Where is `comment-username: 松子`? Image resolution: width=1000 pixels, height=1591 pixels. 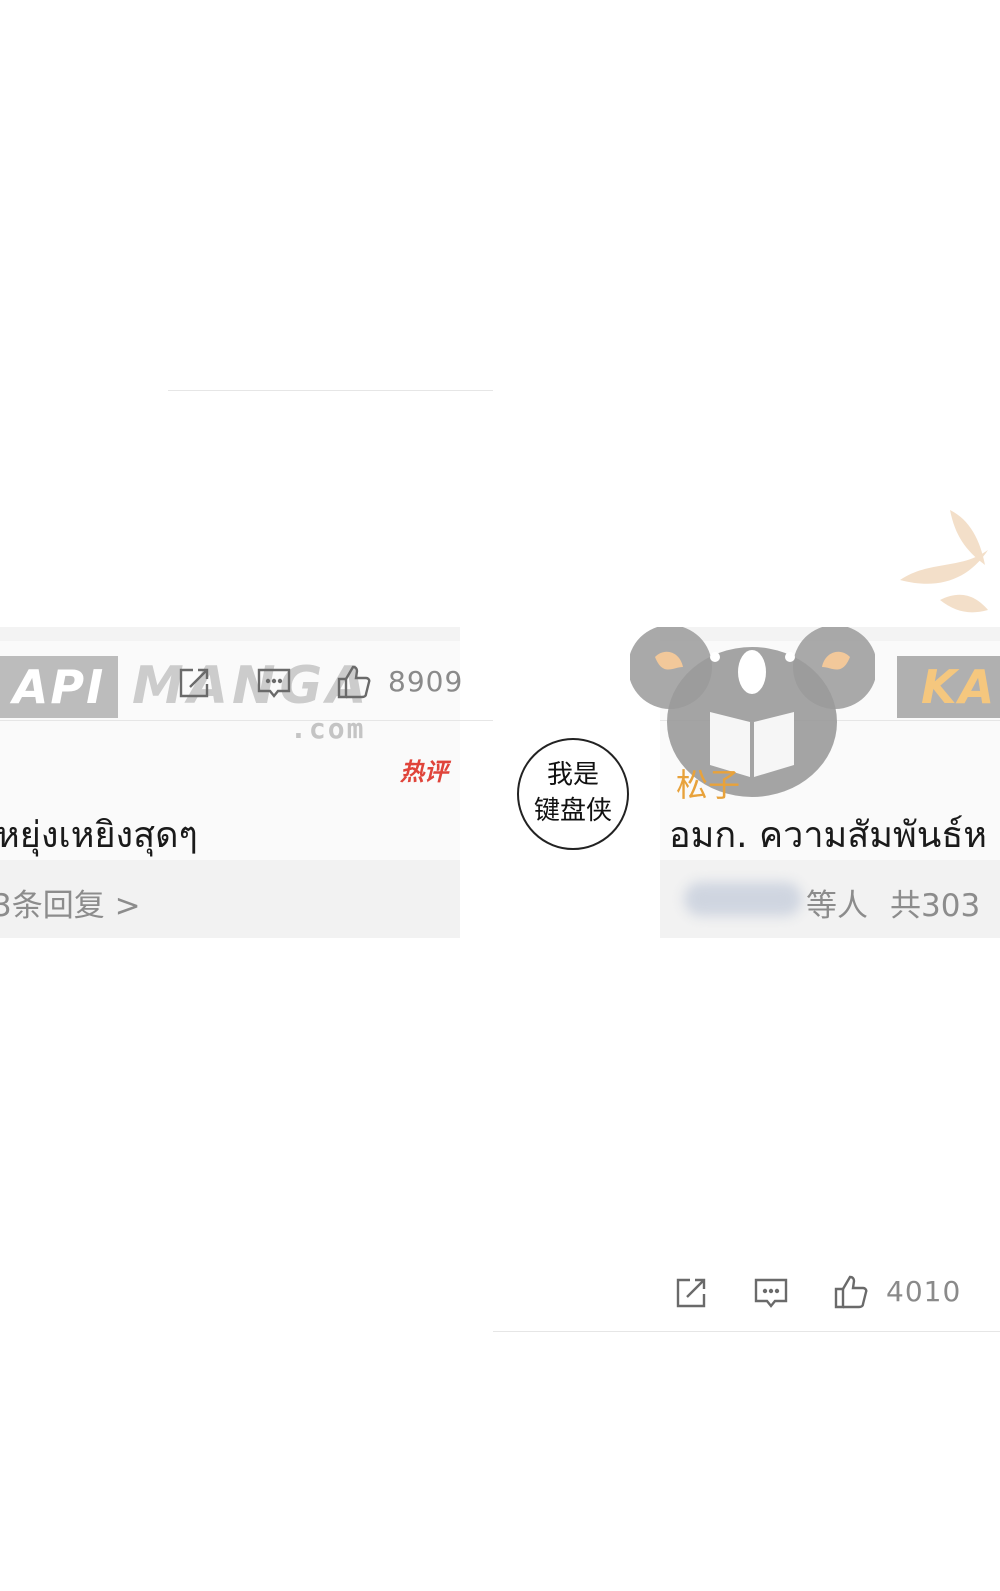 comment-username: 松子 is located at coordinates (708, 783).